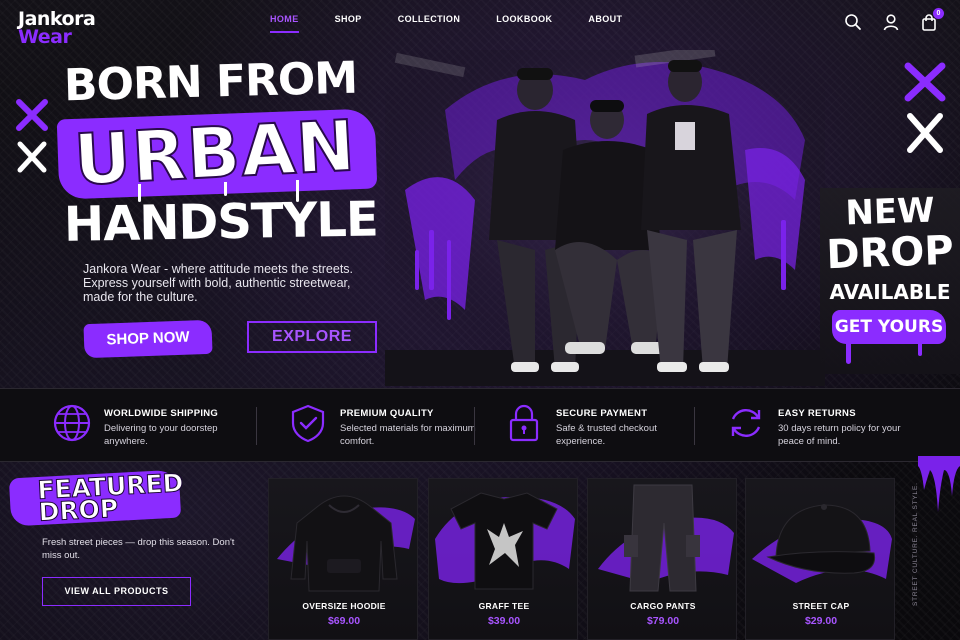  I want to click on pants-image, so click(666, 538).